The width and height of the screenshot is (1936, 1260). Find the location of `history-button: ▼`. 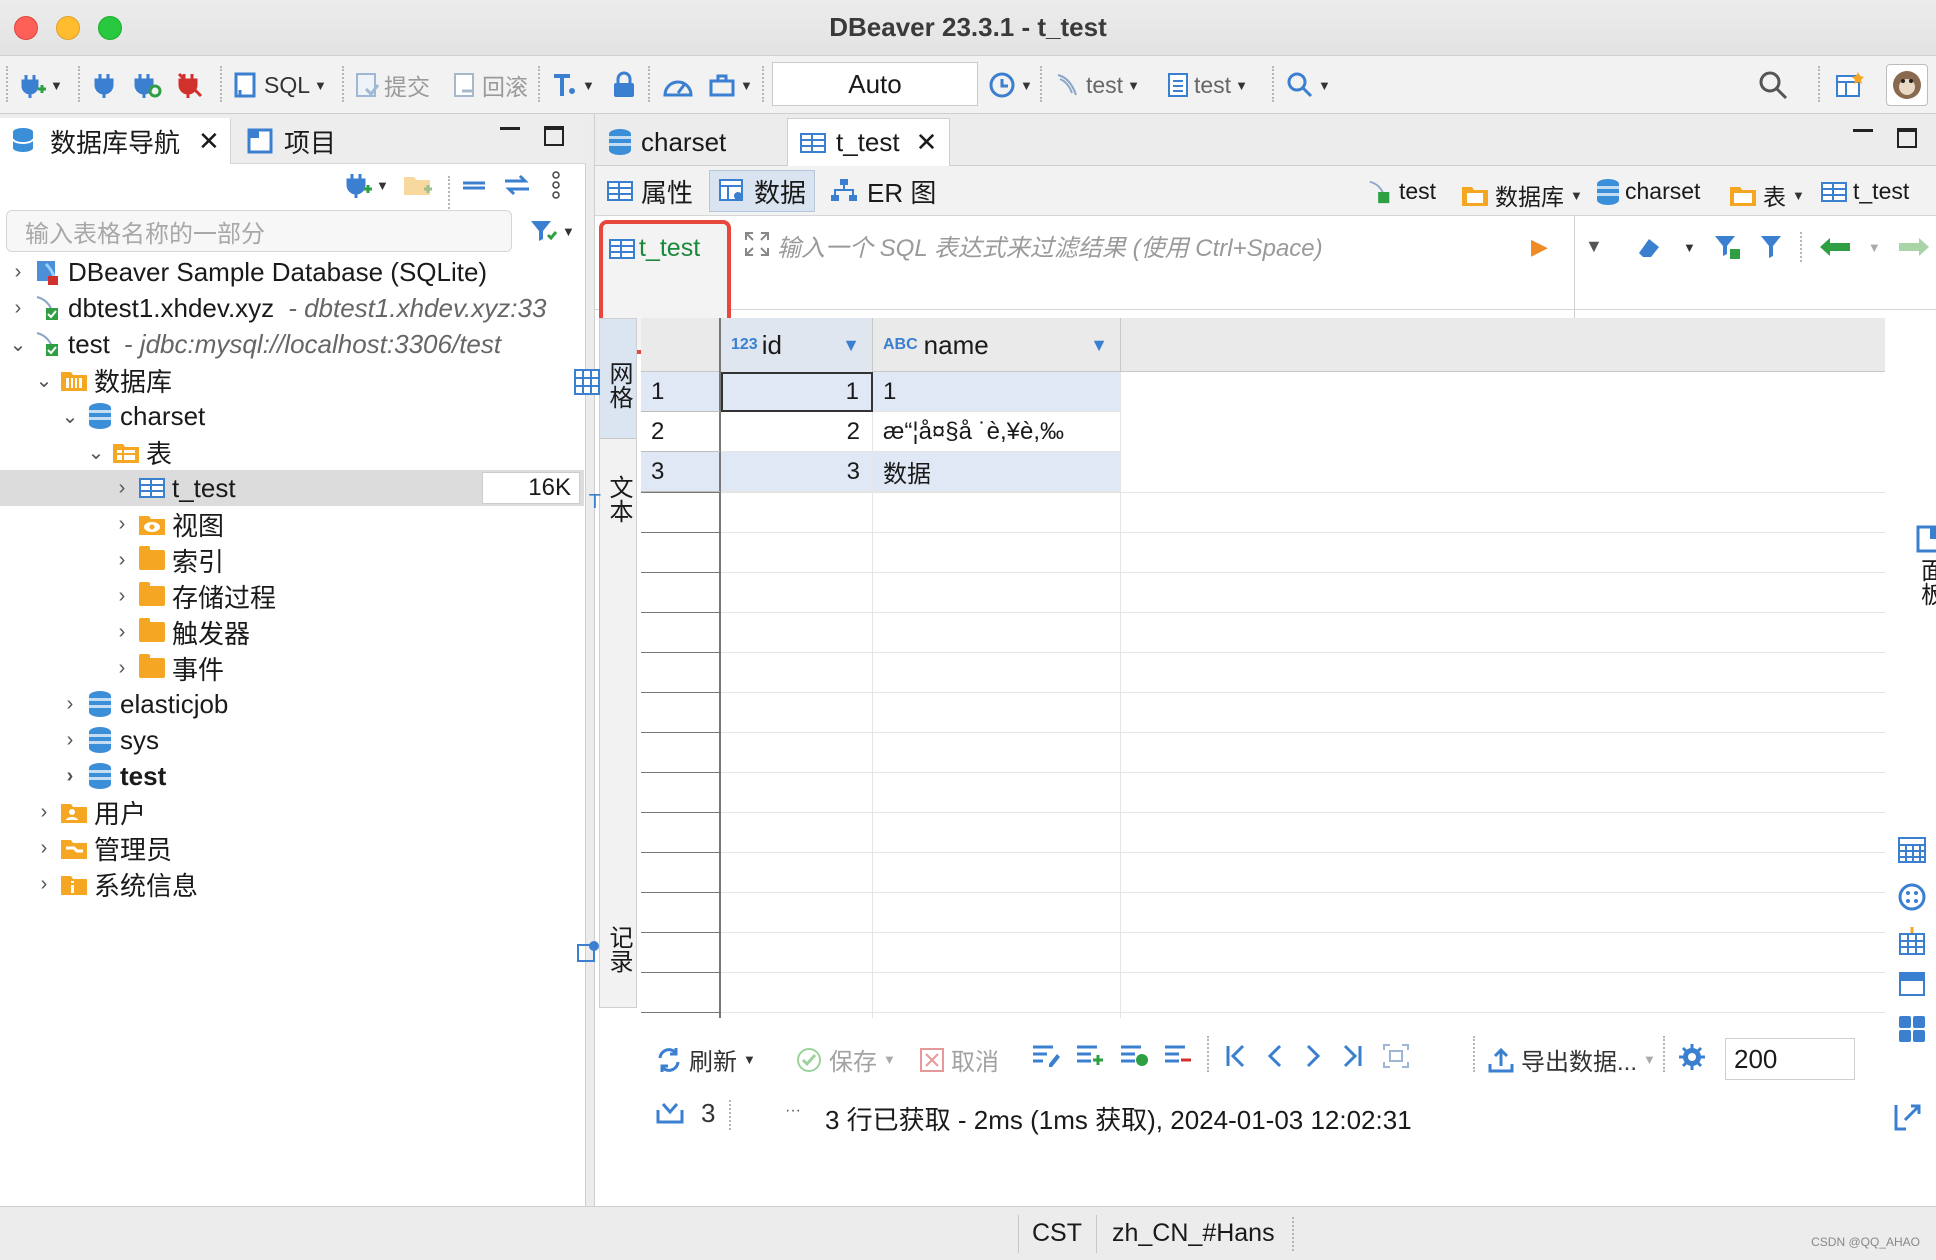

history-button: ▼ is located at coordinates (1009, 85).